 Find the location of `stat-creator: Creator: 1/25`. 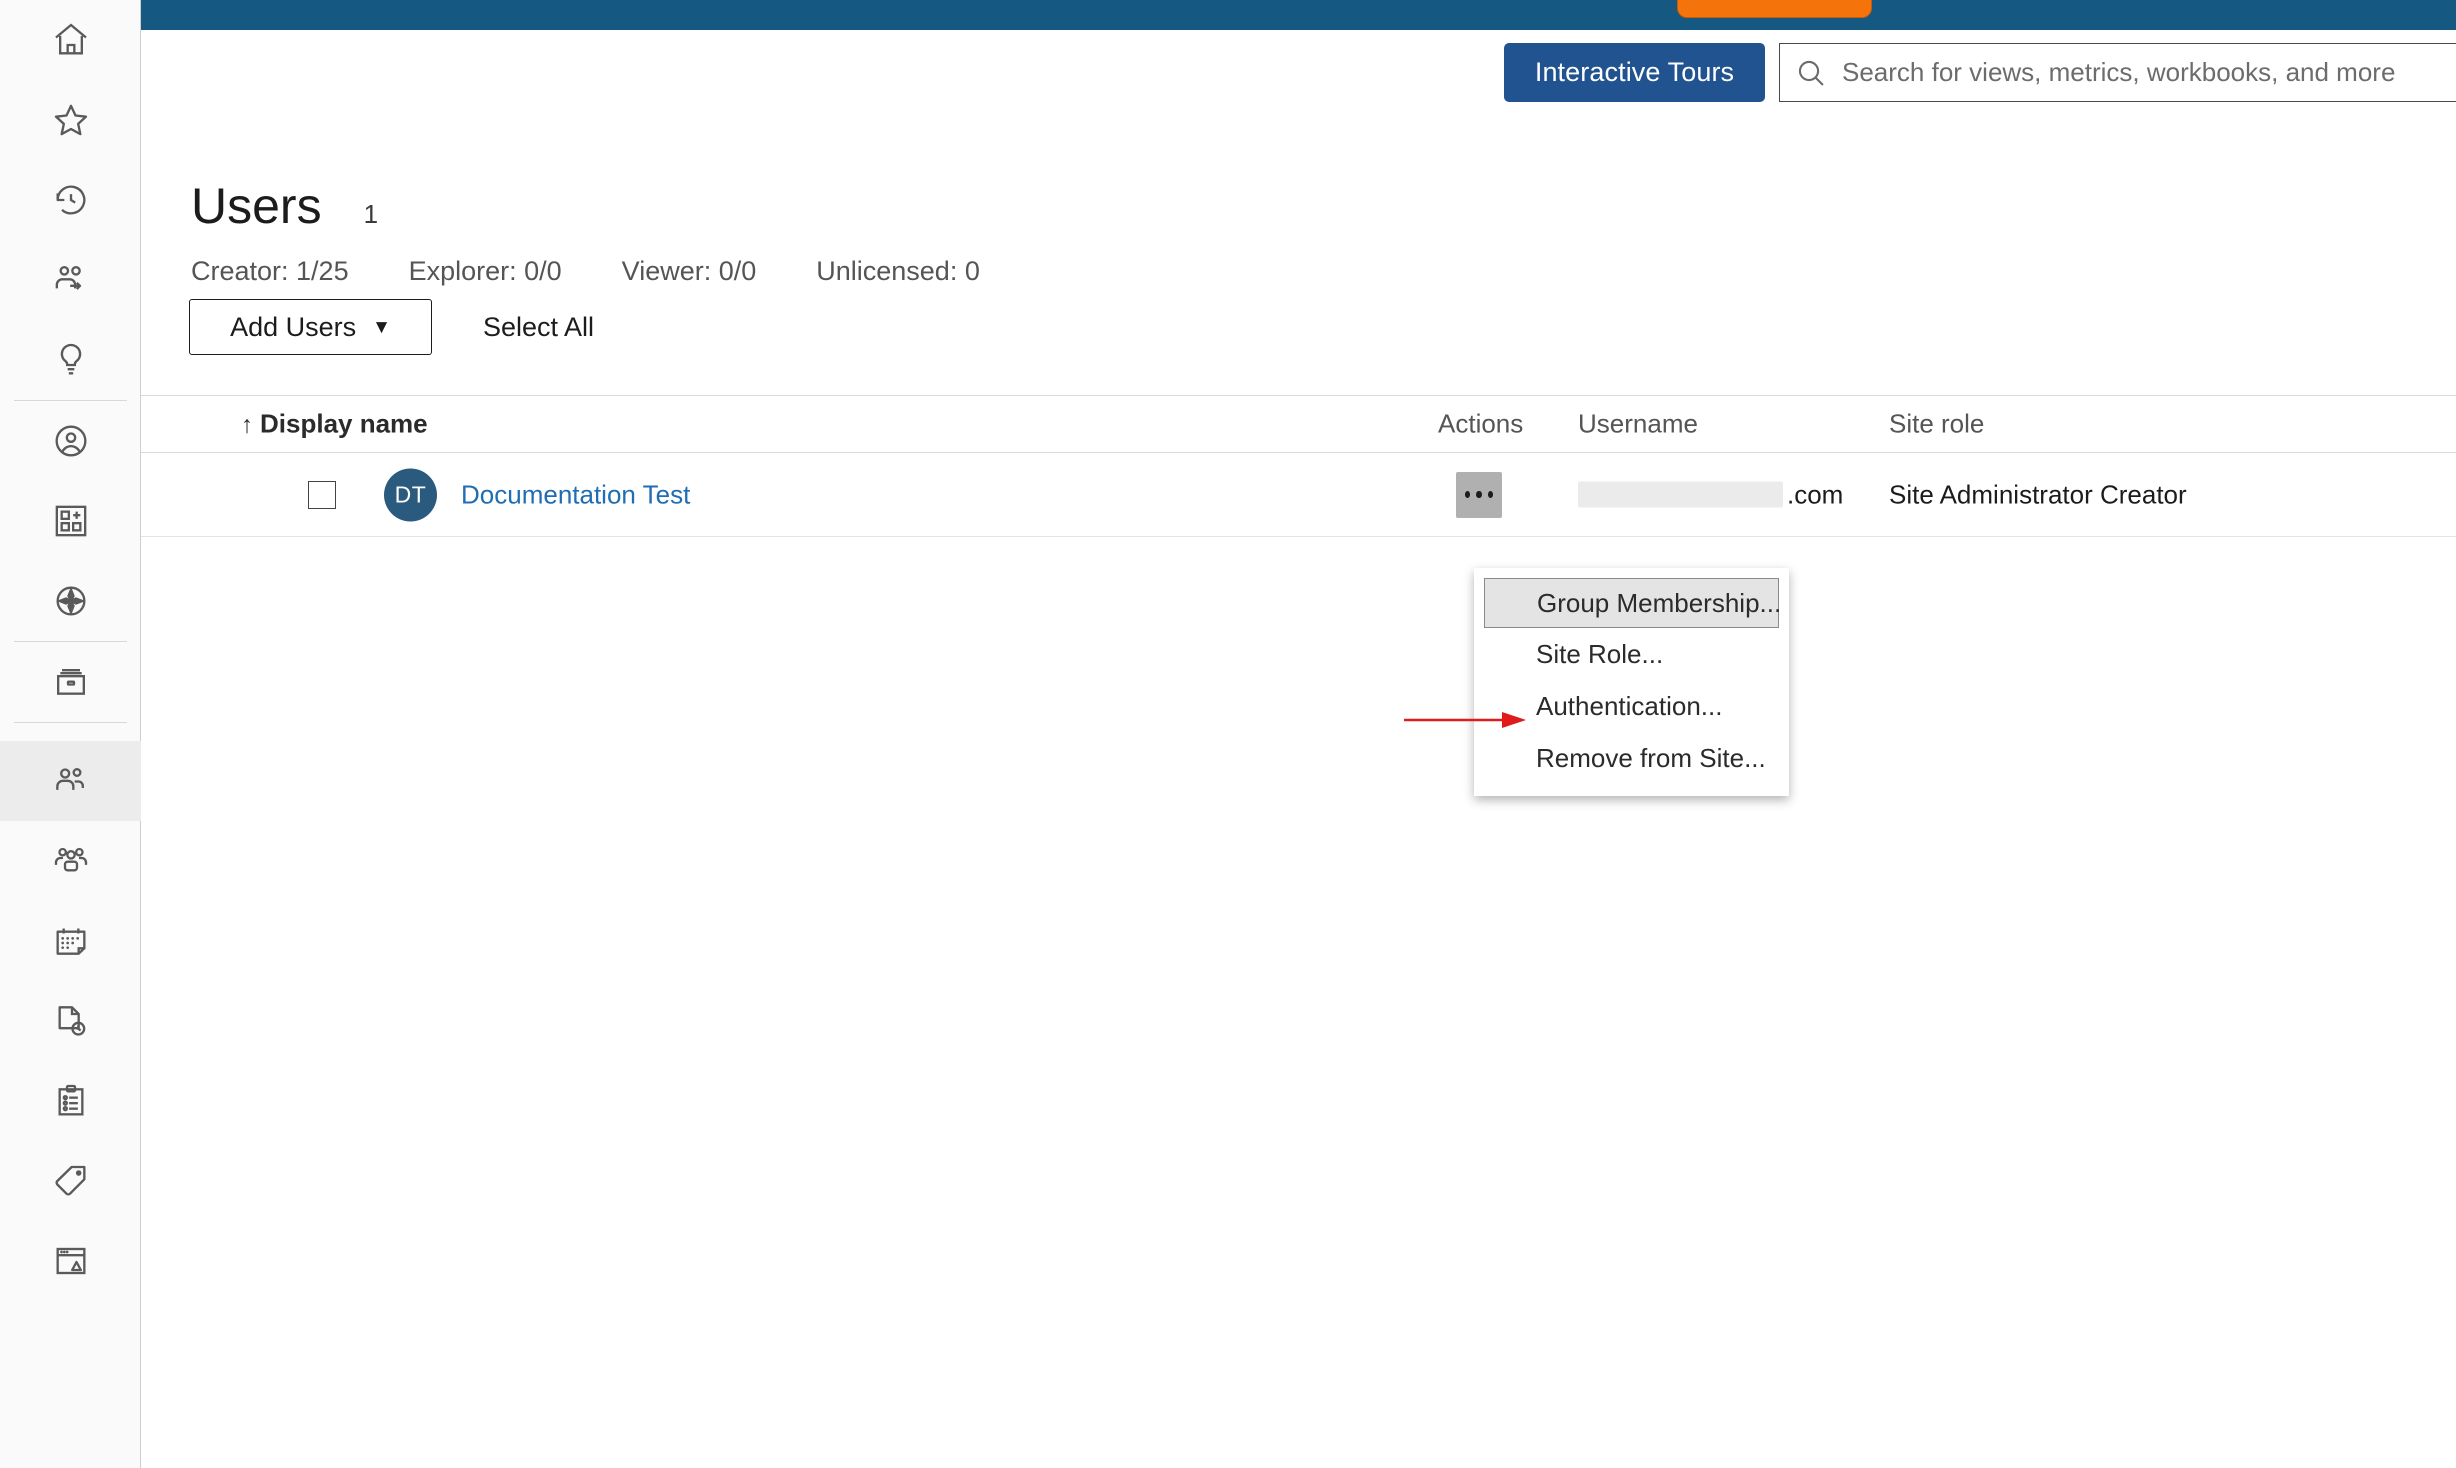

stat-creator: Creator: 1/25 is located at coordinates (270, 271).